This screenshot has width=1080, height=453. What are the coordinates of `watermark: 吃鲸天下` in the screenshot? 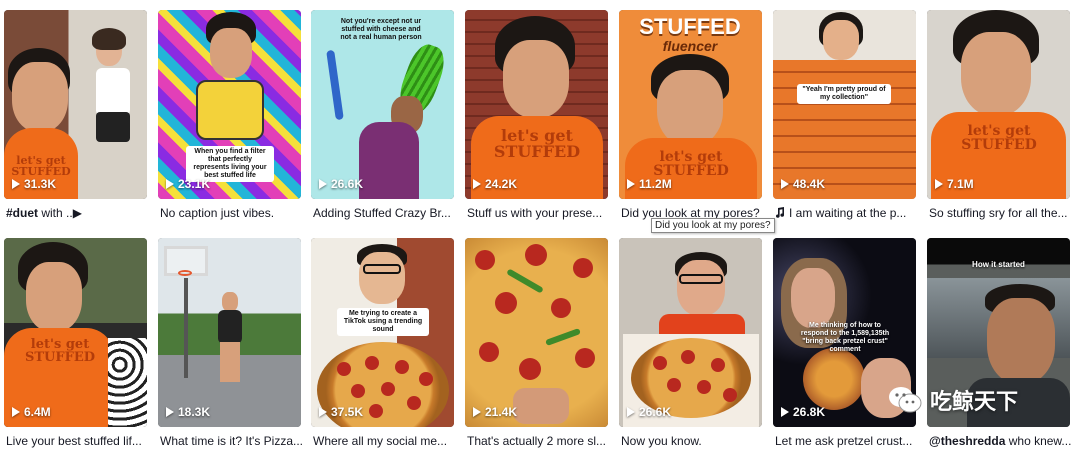 It's located at (953, 400).